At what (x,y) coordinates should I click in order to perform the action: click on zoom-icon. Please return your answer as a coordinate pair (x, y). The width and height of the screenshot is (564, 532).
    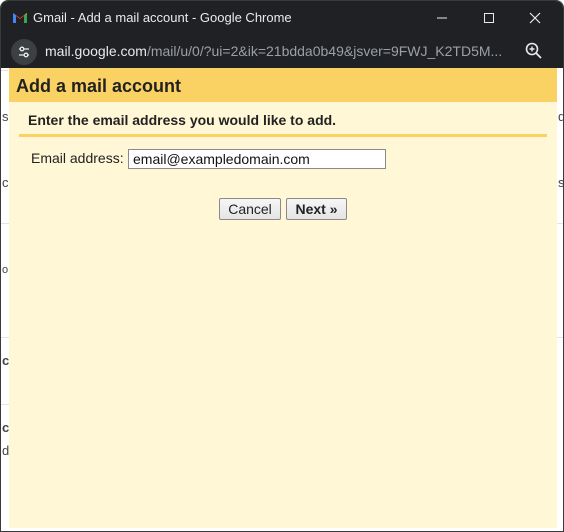
    Looking at the image, I should click on (534, 51).